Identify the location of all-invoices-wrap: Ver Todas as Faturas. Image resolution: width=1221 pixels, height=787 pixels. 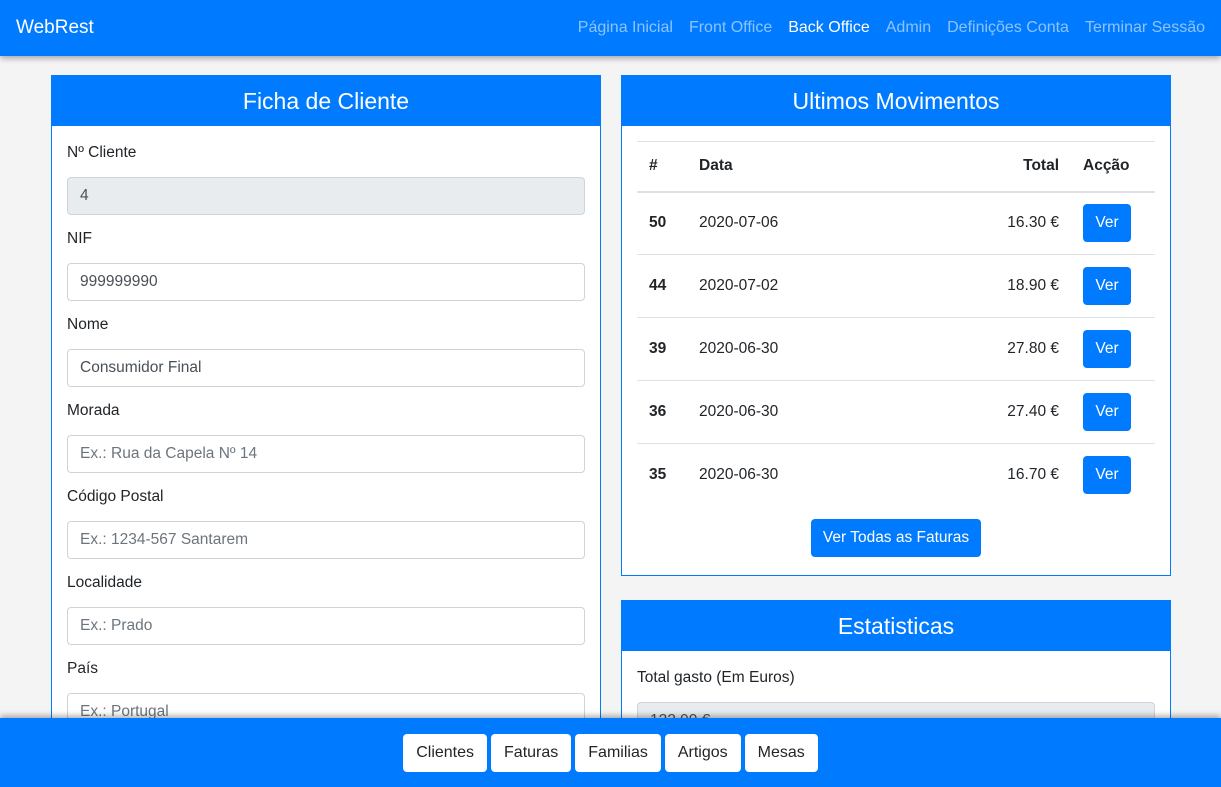
(896, 537).